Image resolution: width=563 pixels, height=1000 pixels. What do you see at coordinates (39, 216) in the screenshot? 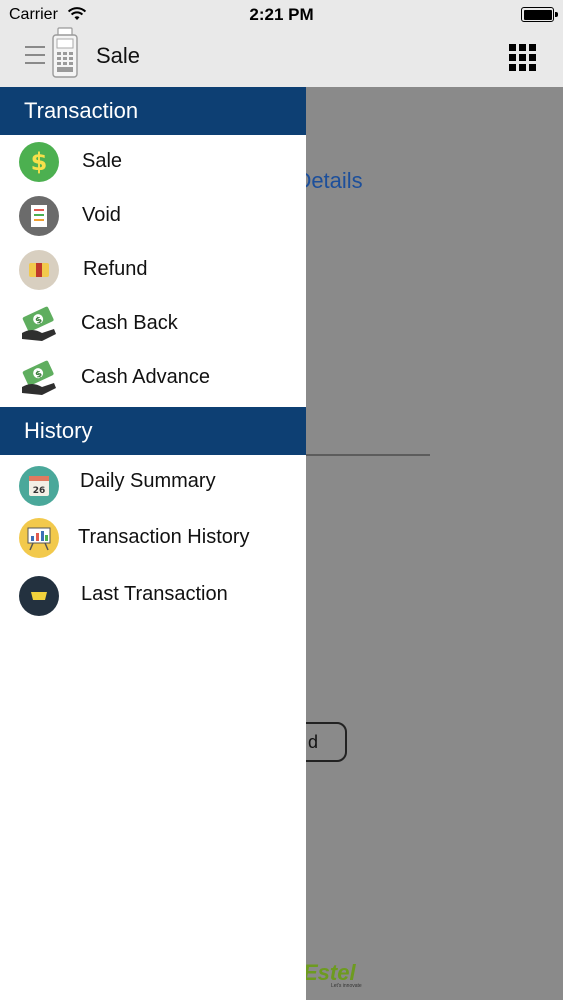
I see `receipt-icon` at bounding box center [39, 216].